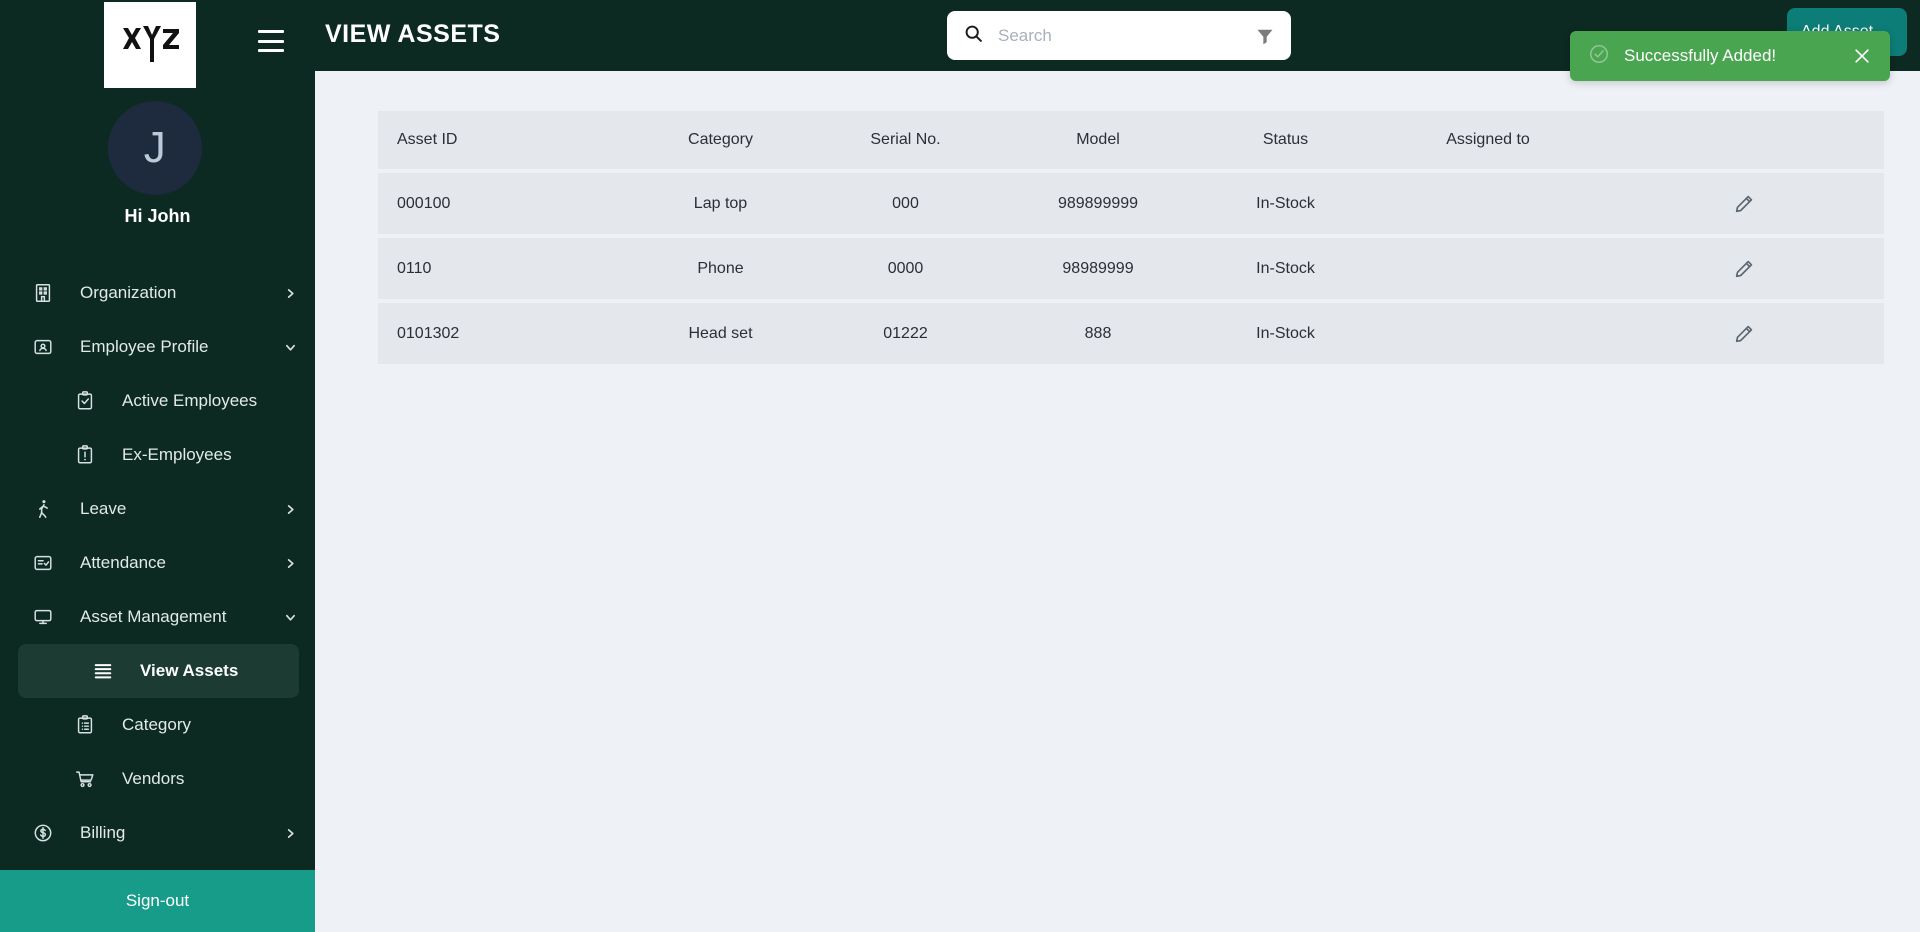 Image resolution: width=1920 pixels, height=932 pixels. What do you see at coordinates (1488, 140) in the screenshot?
I see `column-header-assigned-to: Assigned to` at bounding box center [1488, 140].